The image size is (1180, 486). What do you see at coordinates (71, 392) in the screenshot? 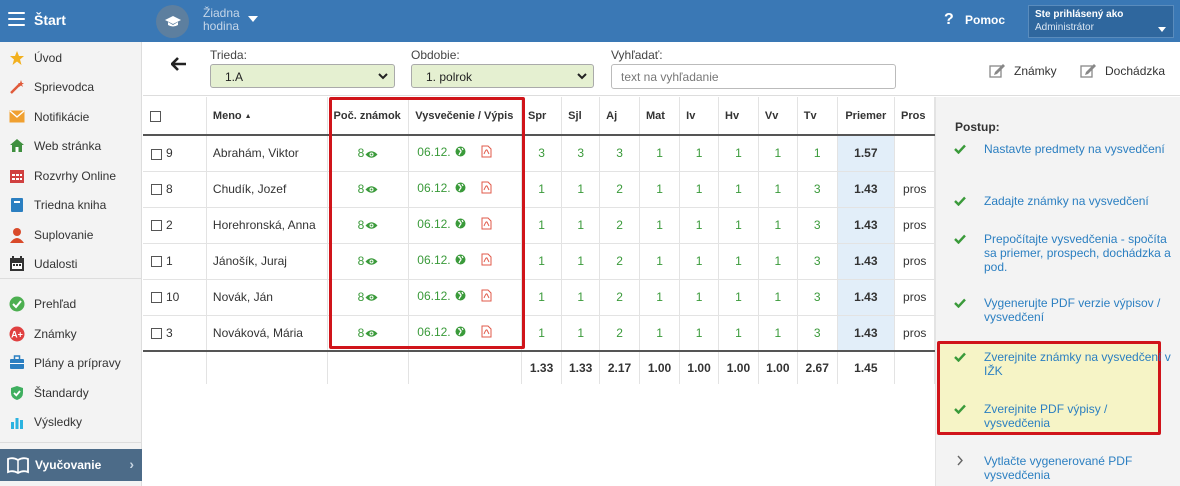
I see `sidebar-item-11: Štandardy` at bounding box center [71, 392].